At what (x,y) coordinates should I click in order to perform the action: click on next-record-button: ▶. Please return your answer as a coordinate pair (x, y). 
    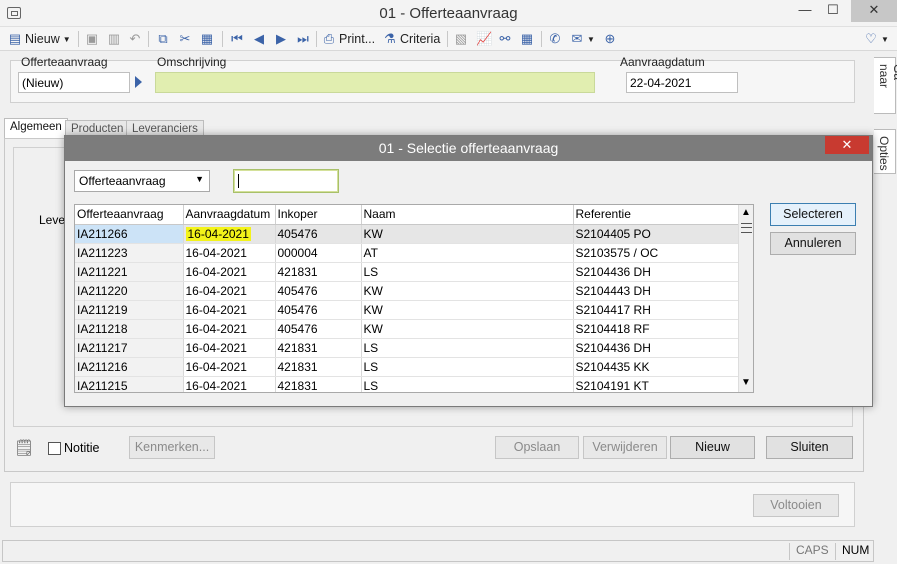
    Looking at the image, I should click on (281, 39).